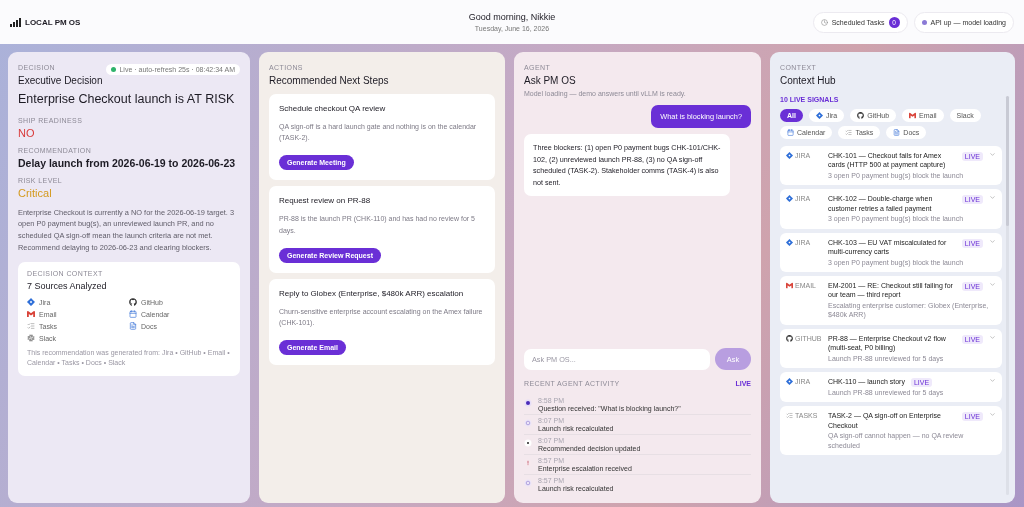 This screenshot has height=507, width=1024. I want to click on panel-title: Ask PM OS, so click(550, 80).